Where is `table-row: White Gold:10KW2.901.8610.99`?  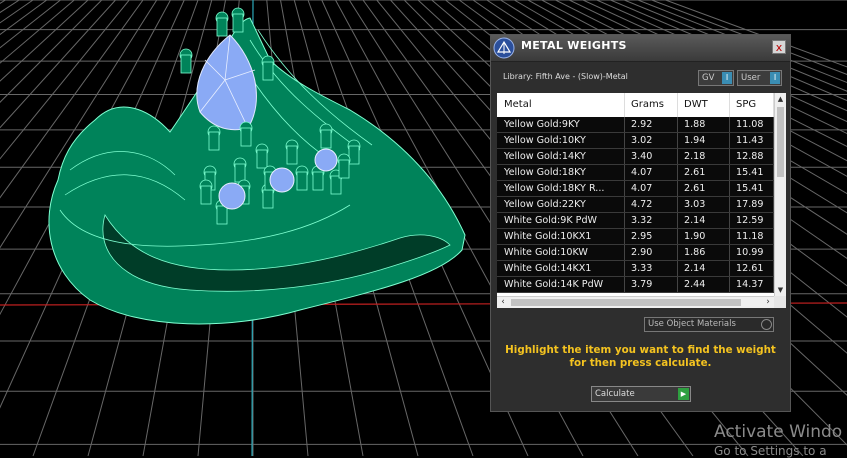 table-row: White Gold:10KW2.901.8610.99 is located at coordinates (635, 253).